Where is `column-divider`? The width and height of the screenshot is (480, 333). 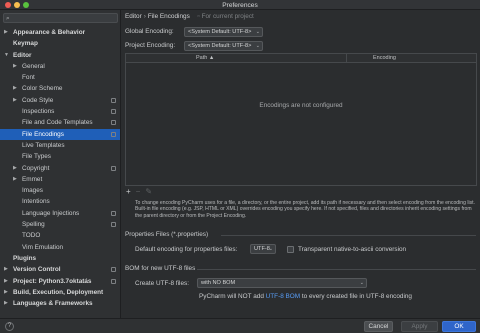
column-divider is located at coordinates (346, 58).